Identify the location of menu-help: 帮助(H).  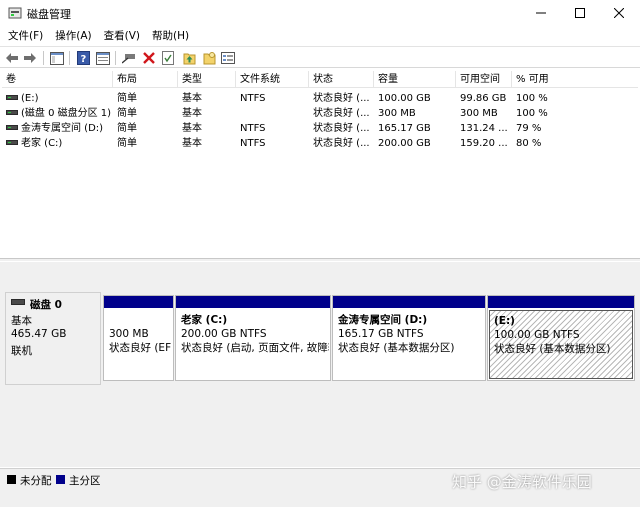
(170, 35).